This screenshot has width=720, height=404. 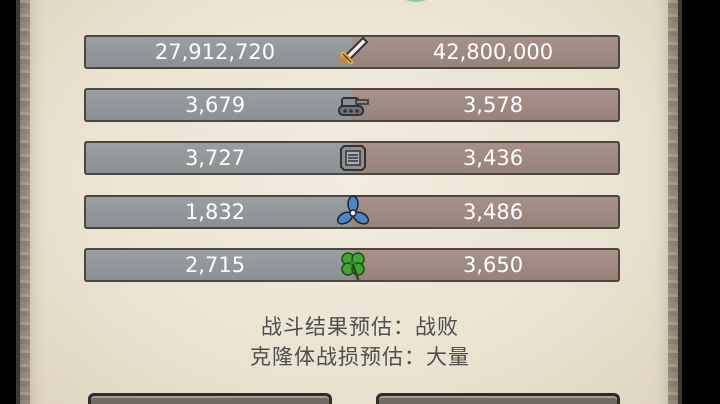 I want to click on confirm-button, so click(x=498, y=398).